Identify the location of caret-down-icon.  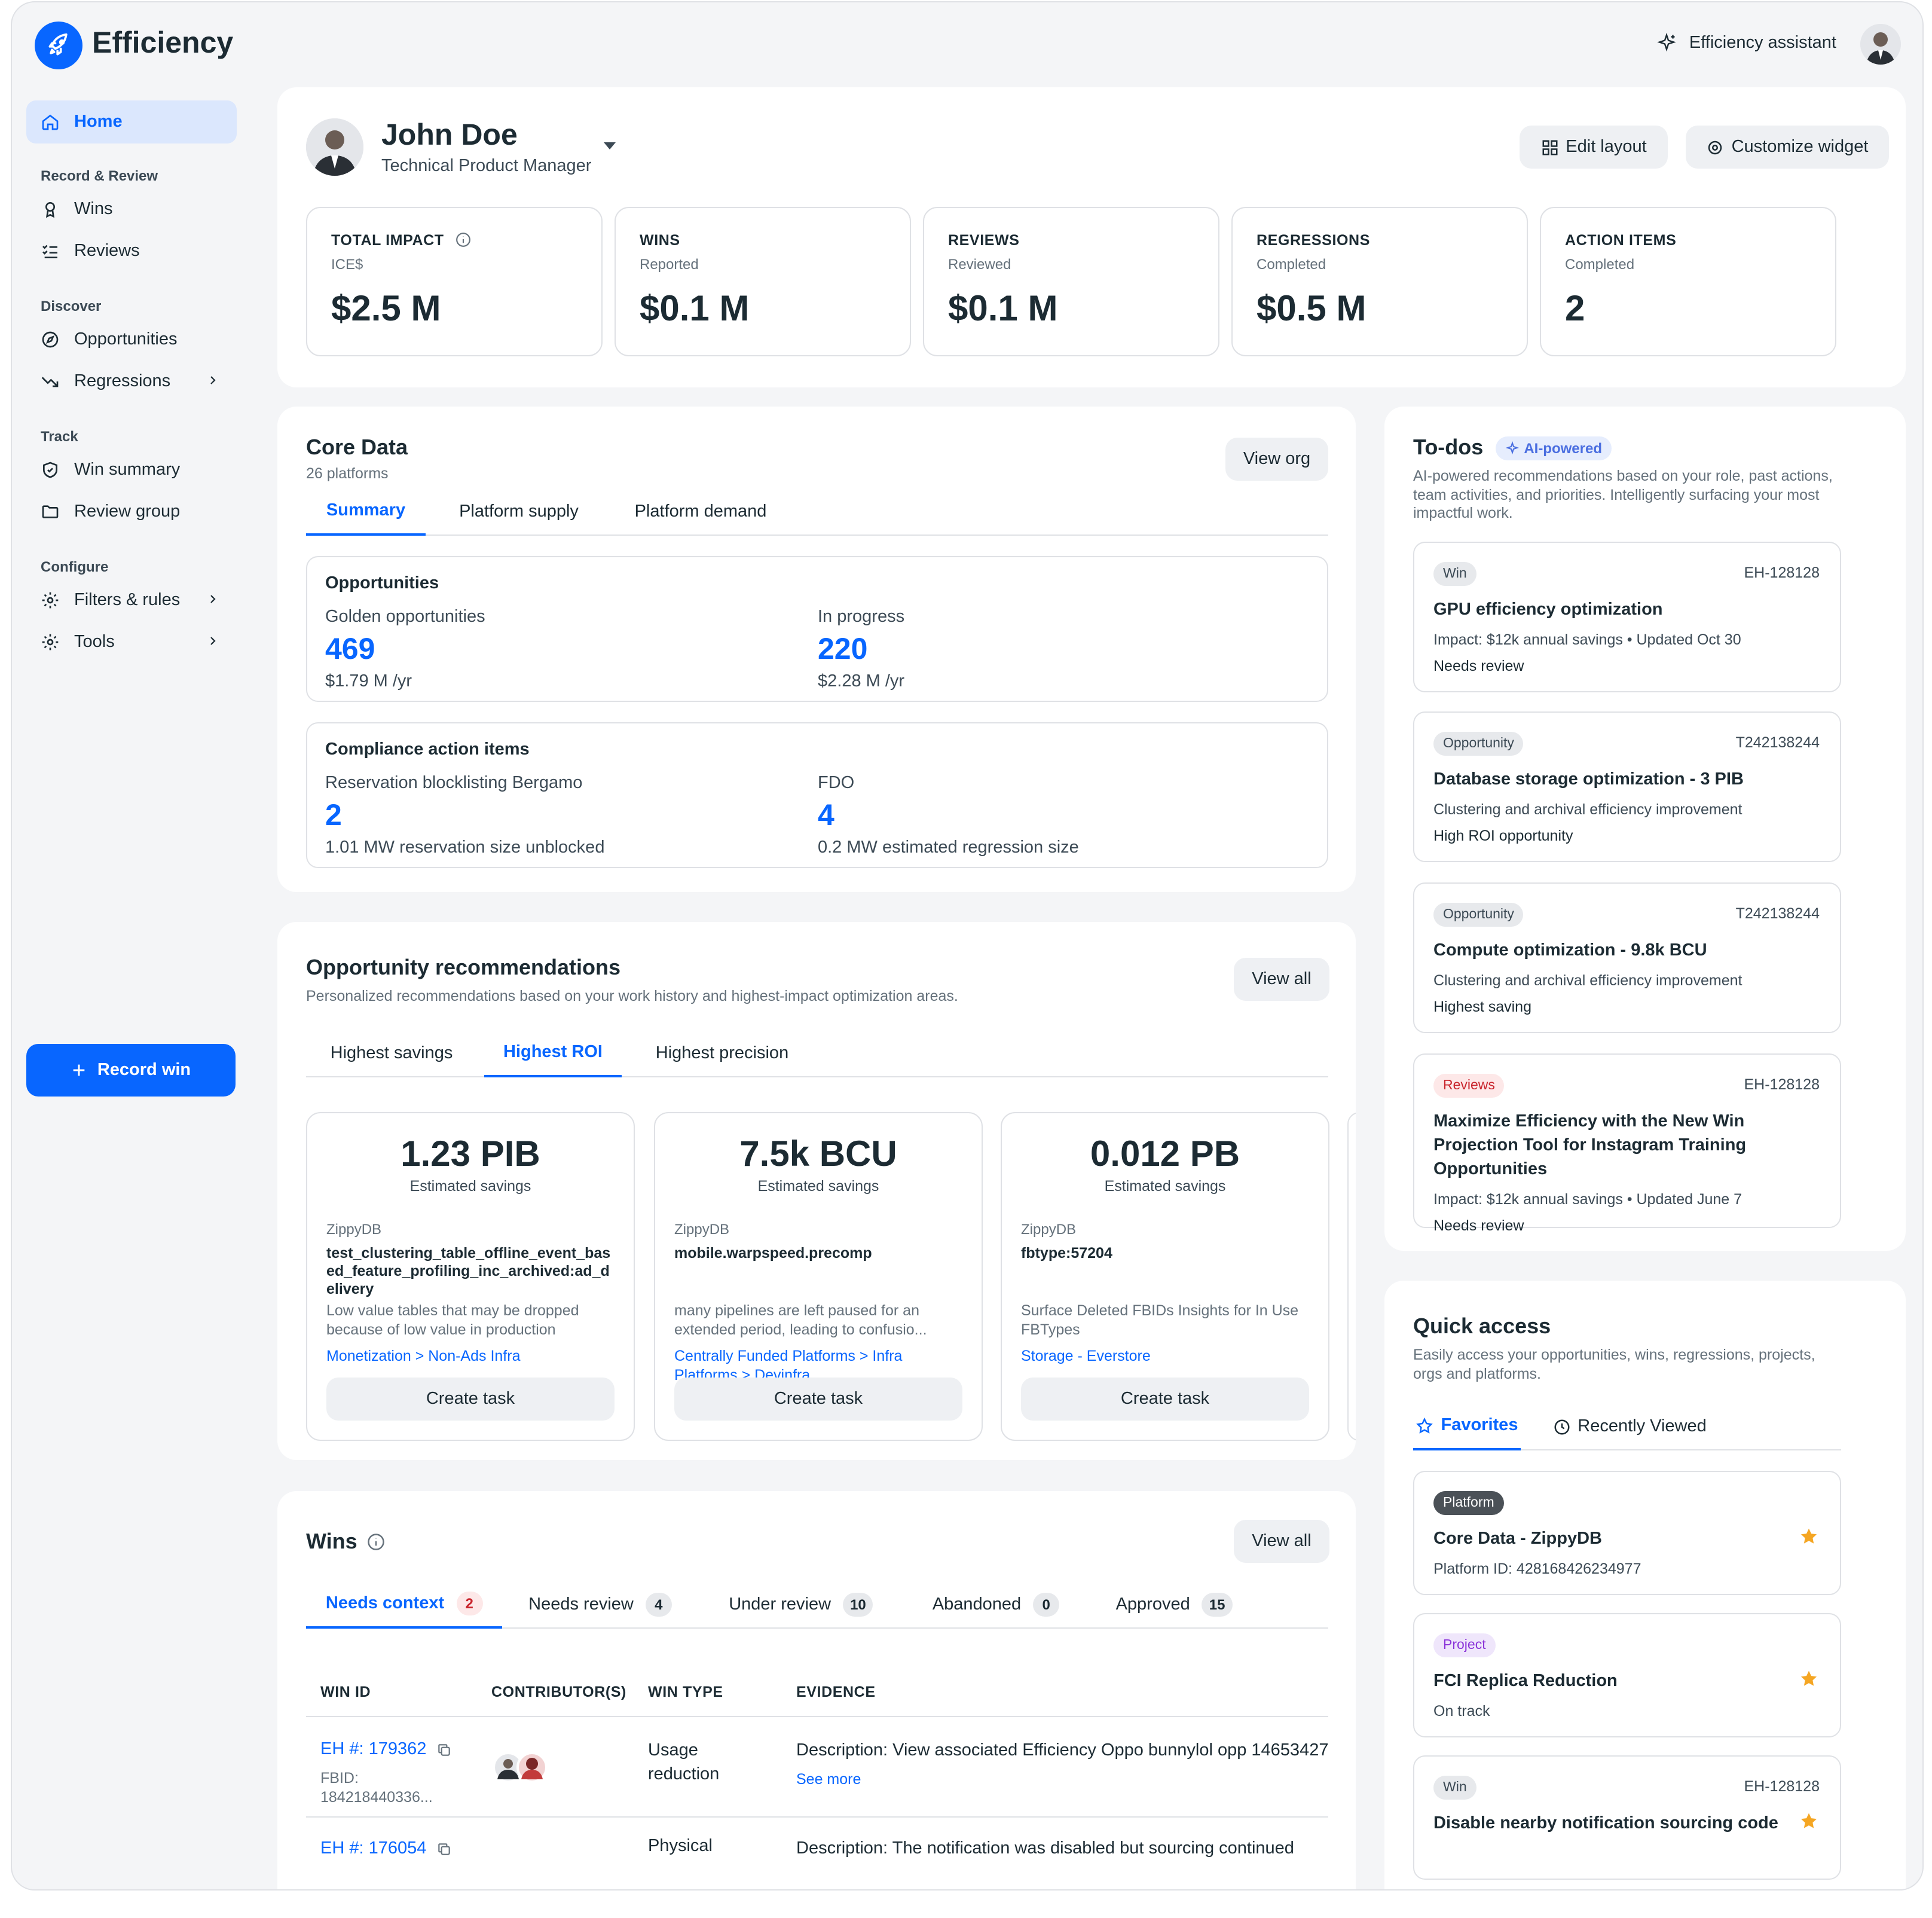
(610, 146).